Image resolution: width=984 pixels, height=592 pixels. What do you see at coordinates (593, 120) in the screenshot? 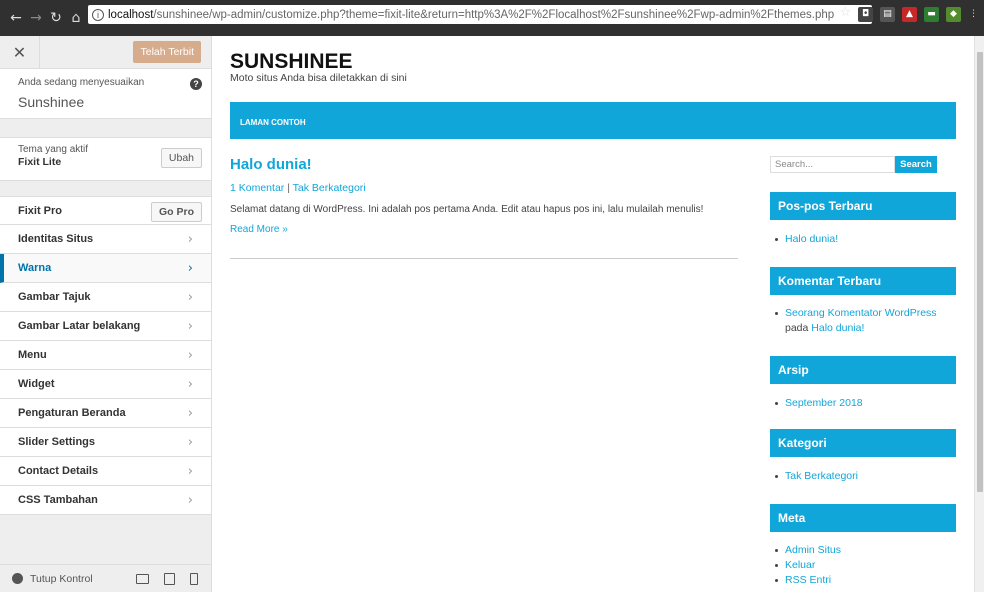
I see `main-navigation: LAMAN CONTOH` at bounding box center [593, 120].